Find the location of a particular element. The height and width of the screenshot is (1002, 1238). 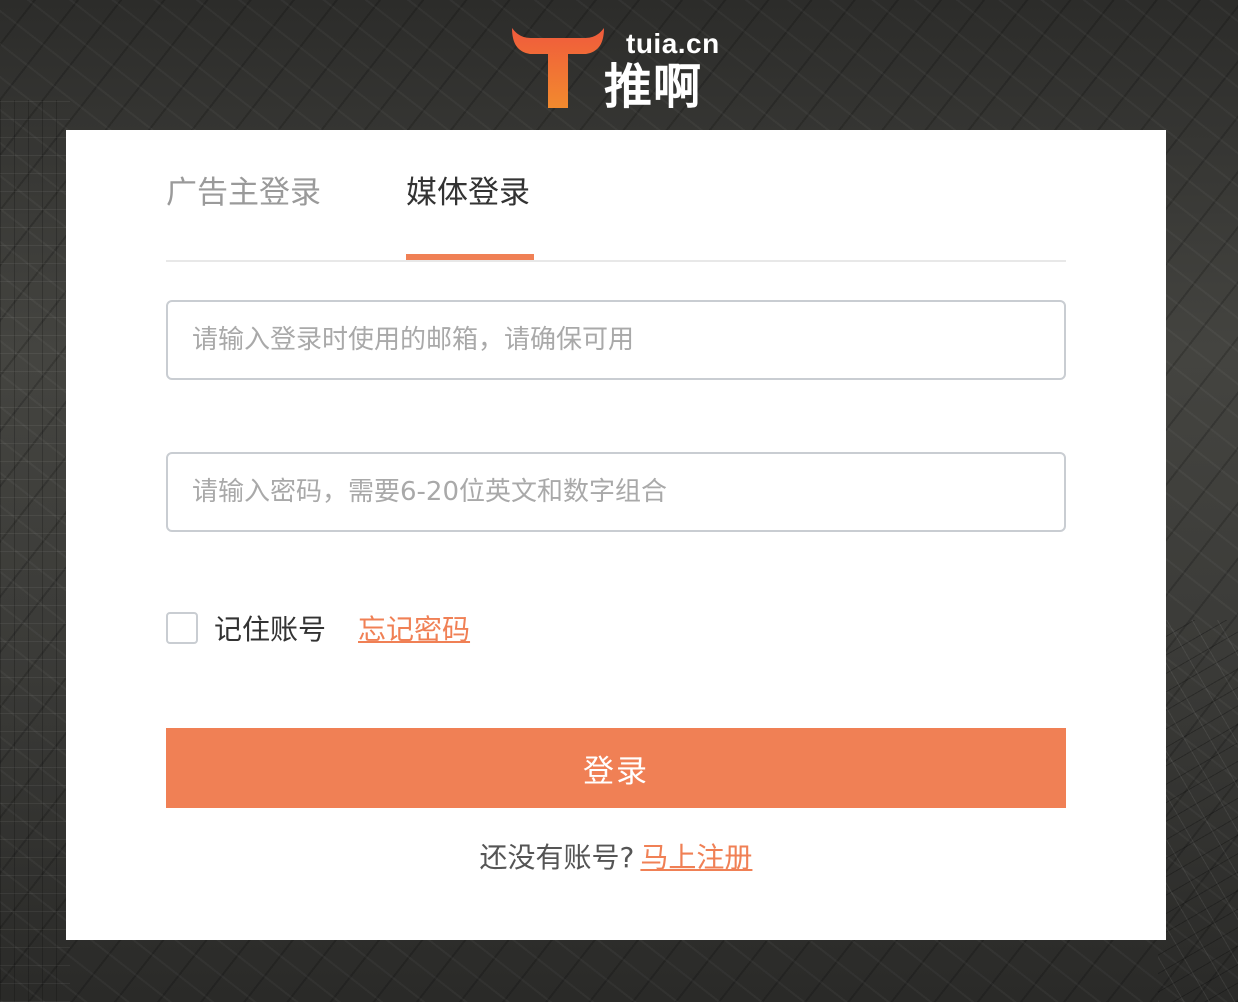

brand-domain: tuia.cn is located at coordinates (673, 43).